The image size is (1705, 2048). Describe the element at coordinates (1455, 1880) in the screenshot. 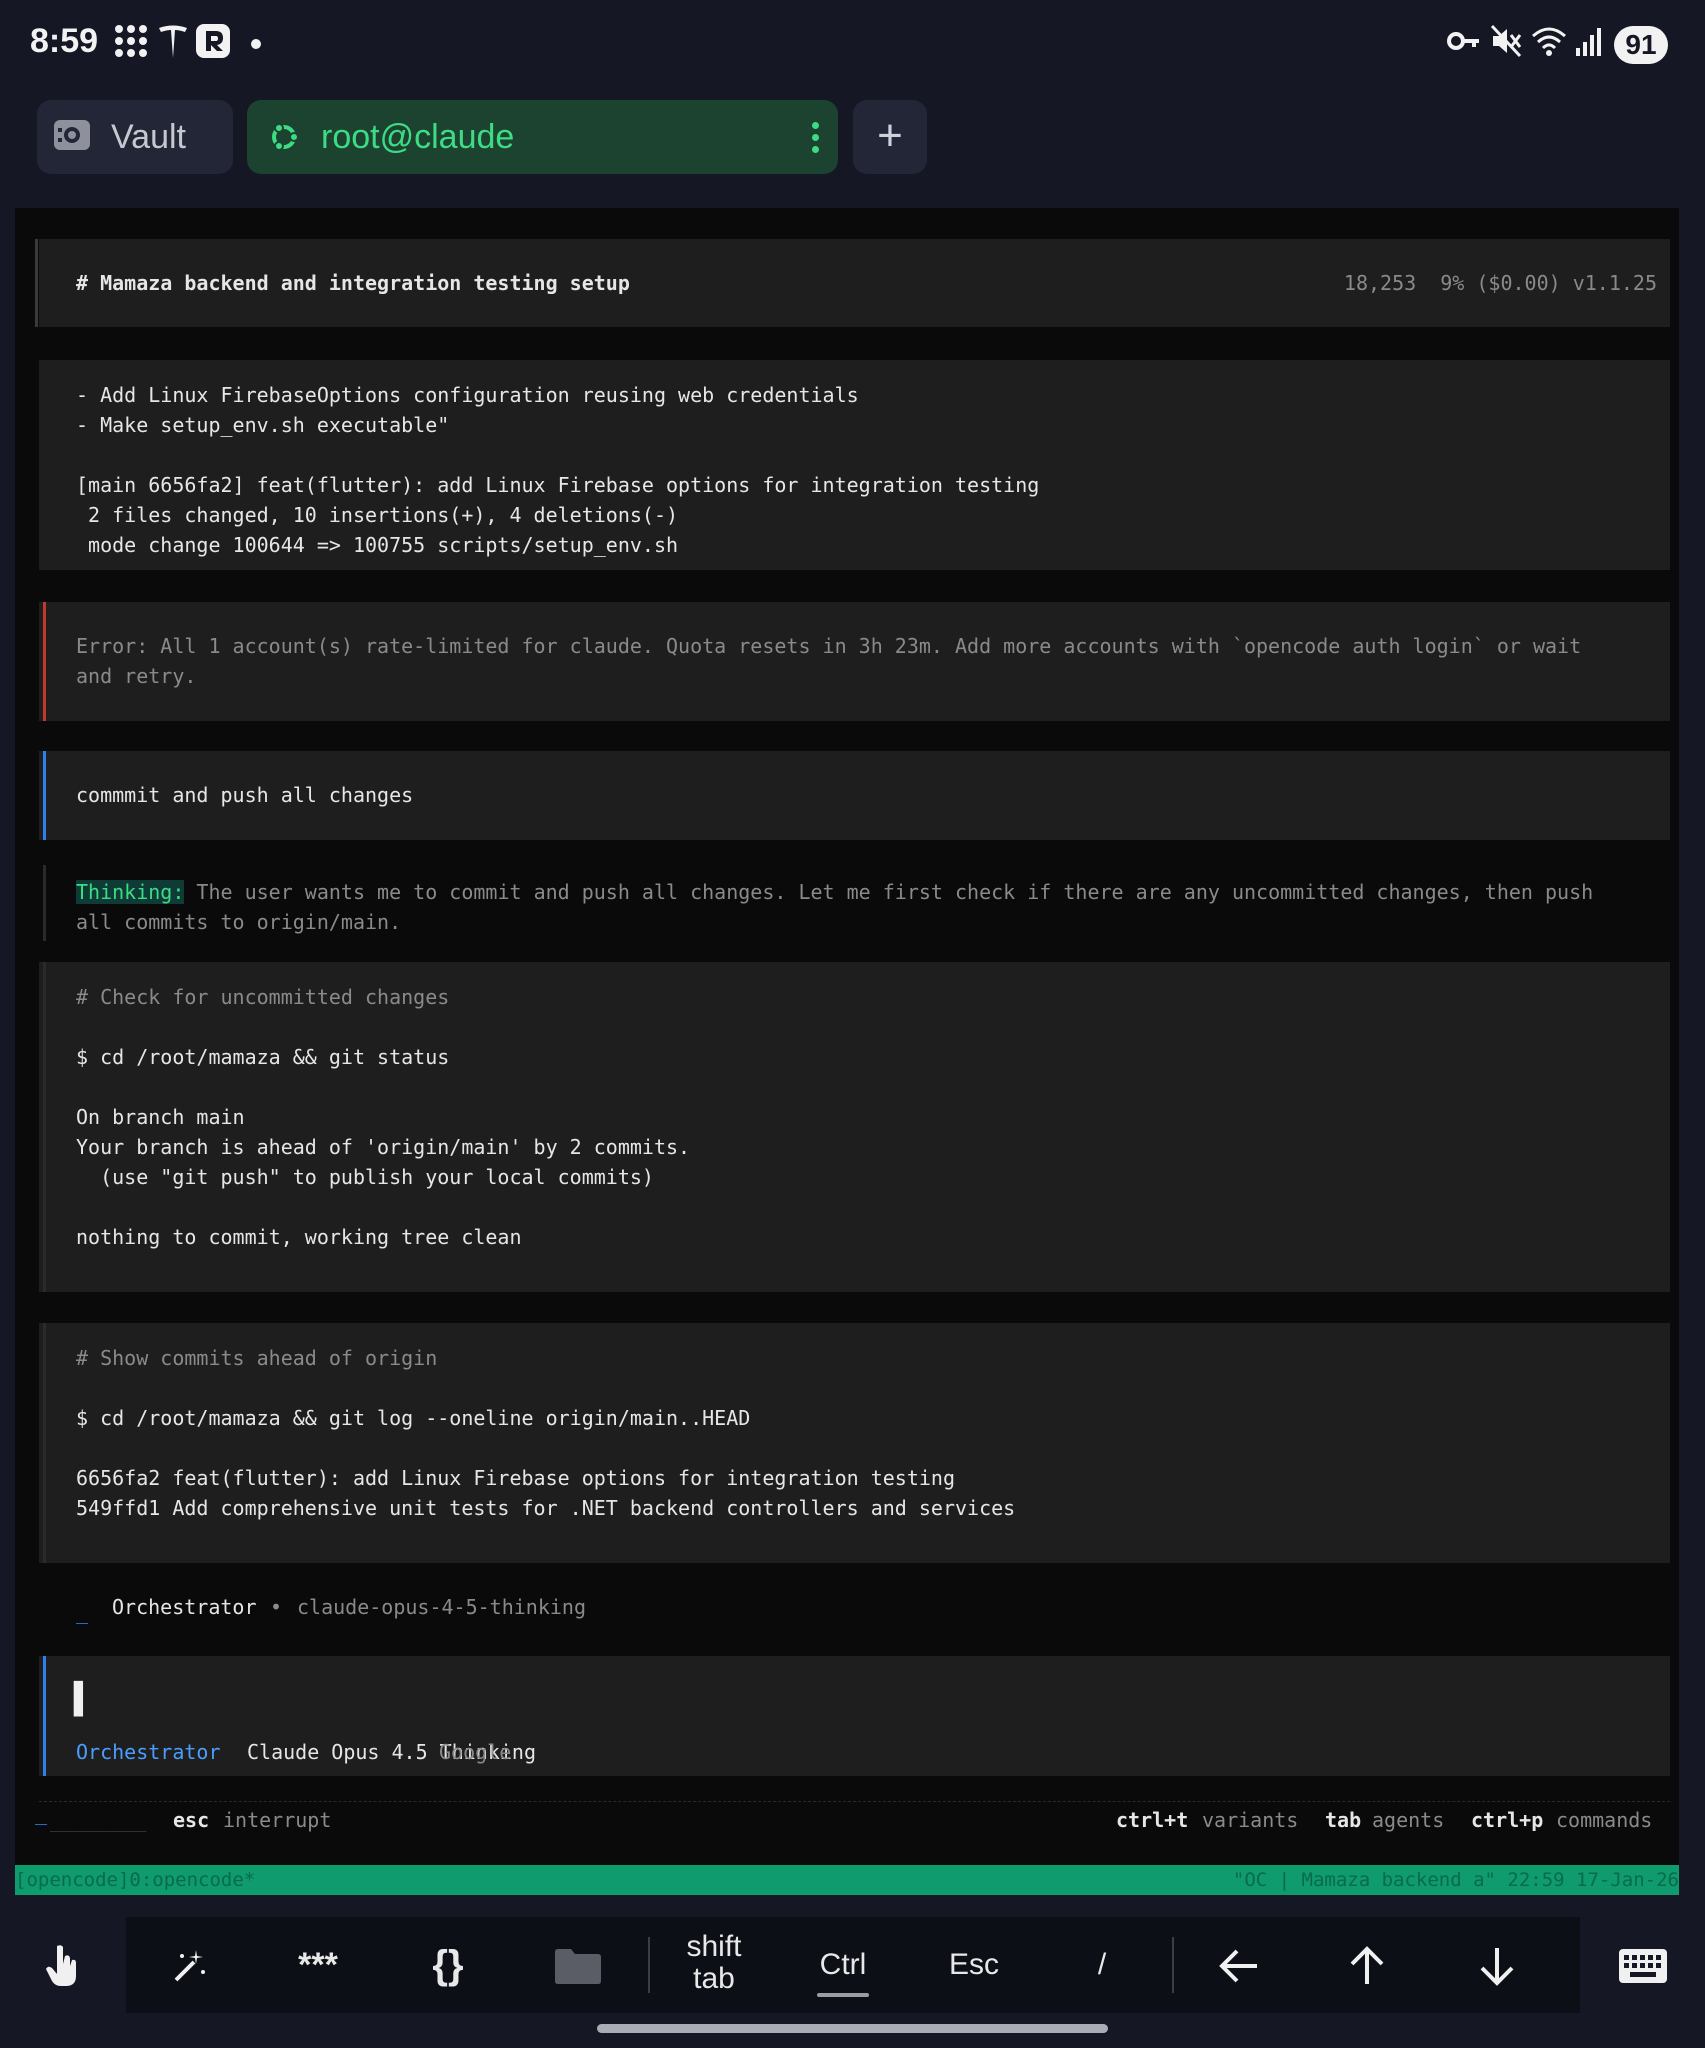

I see `tmux-status-right: "OC | Mamaza backend a" 22:59 17-Jan-26` at that location.